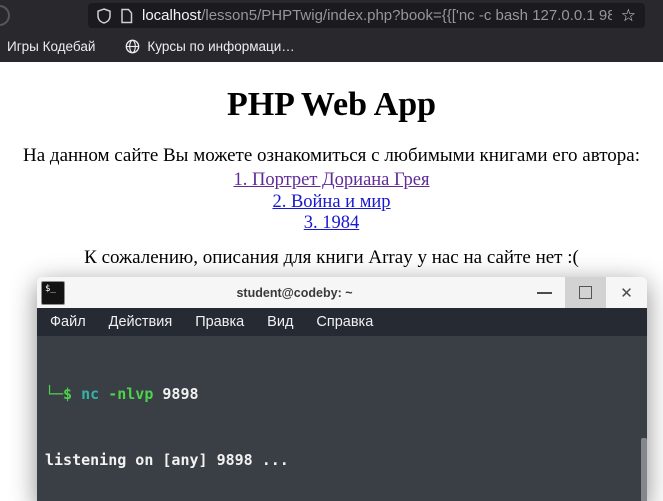 This screenshot has width=663, height=501. I want to click on window-controls: ✕, so click(585, 292).